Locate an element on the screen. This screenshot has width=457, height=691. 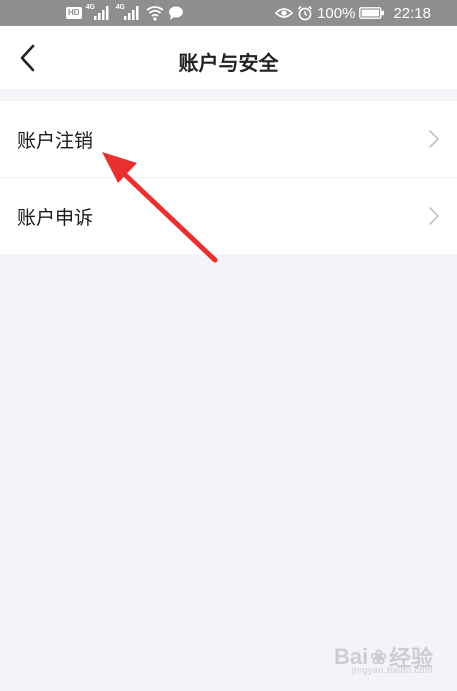
battery-percent: 100% is located at coordinates (336, 13).